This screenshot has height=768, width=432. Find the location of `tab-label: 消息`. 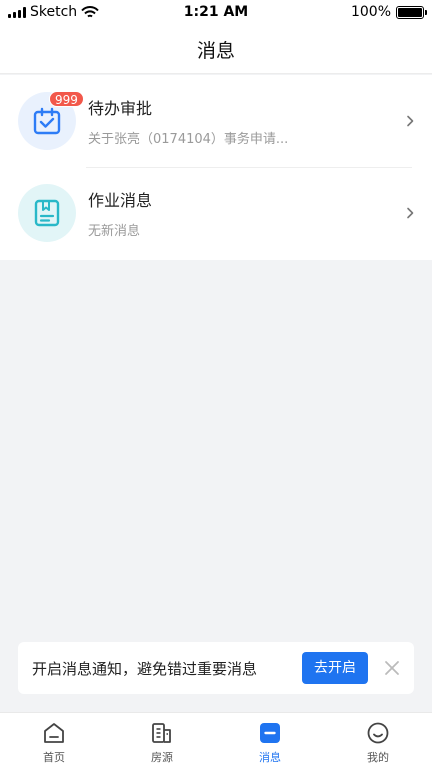

tab-label: 消息 is located at coordinates (270, 757).